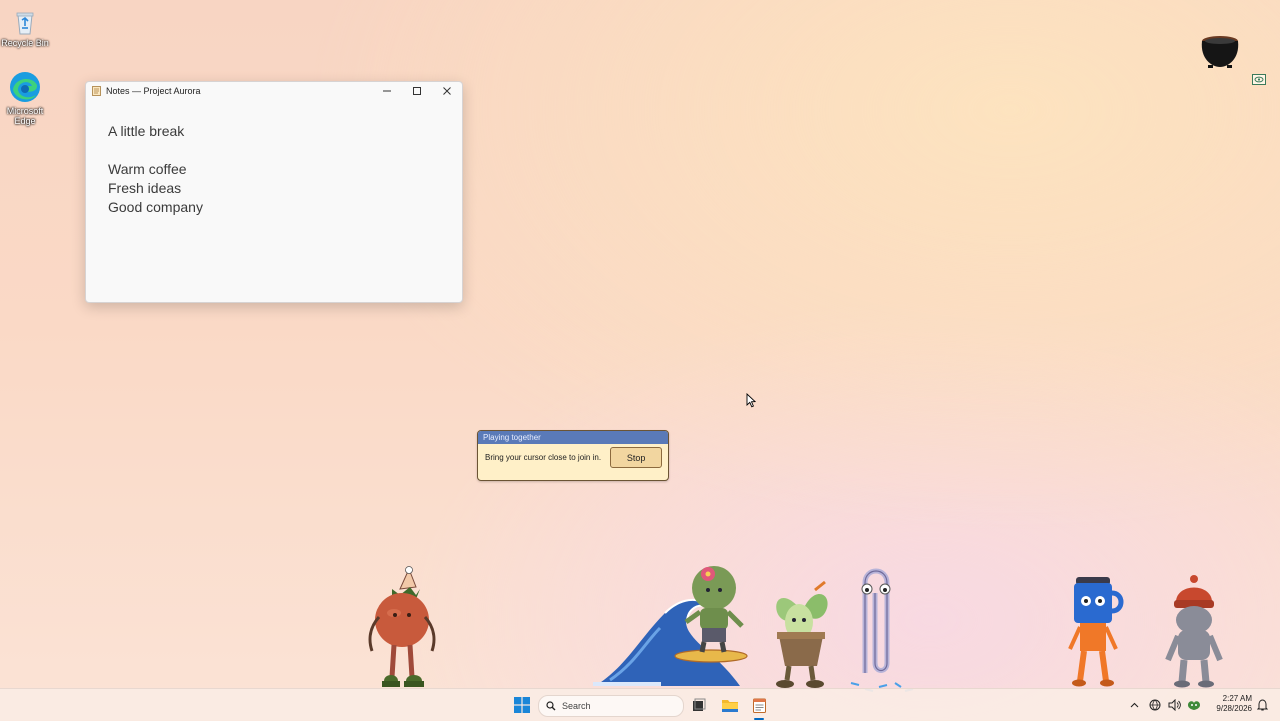  Describe the element at coordinates (573, 437) in the screenshot. I see `dialog-title: Playing together` at that location.